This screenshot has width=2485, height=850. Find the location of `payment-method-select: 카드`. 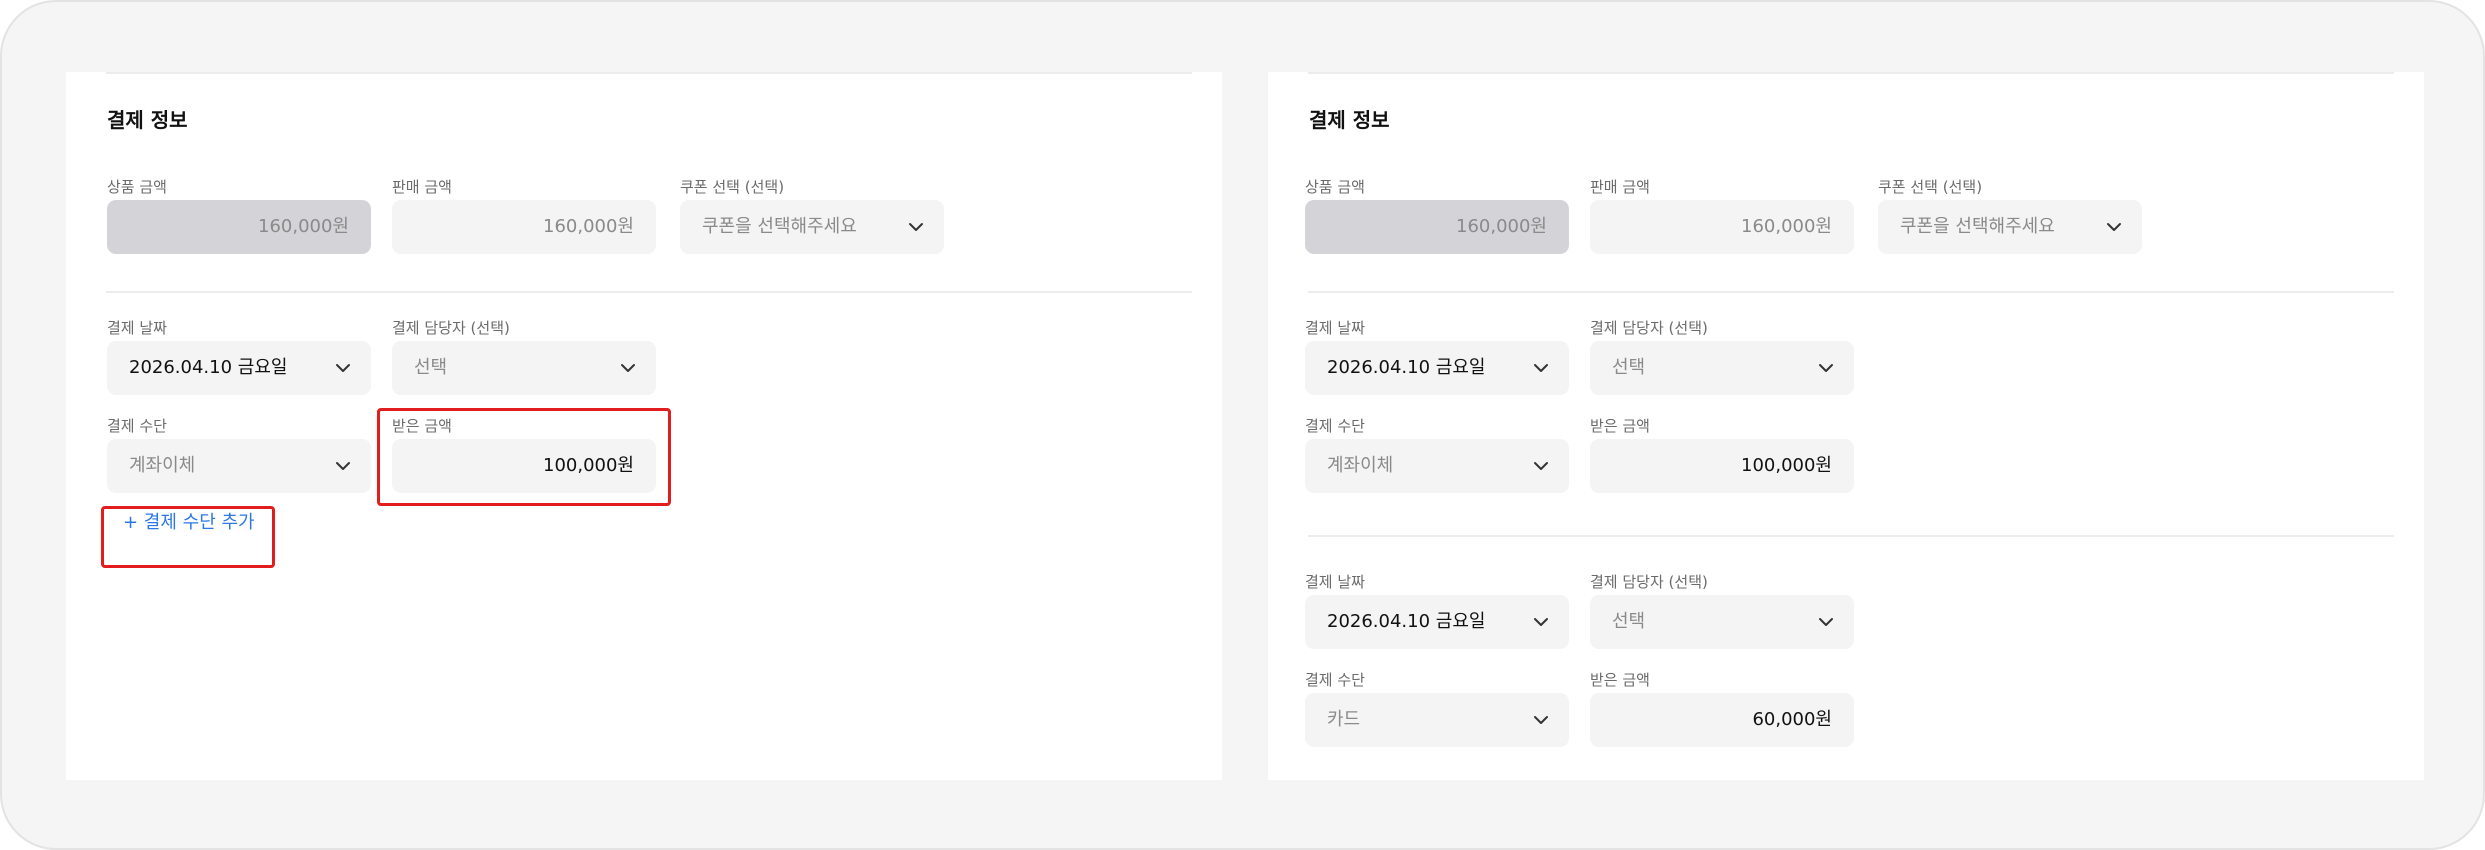

payment-method-select: 카드 is located at coordinates (1437, 720).